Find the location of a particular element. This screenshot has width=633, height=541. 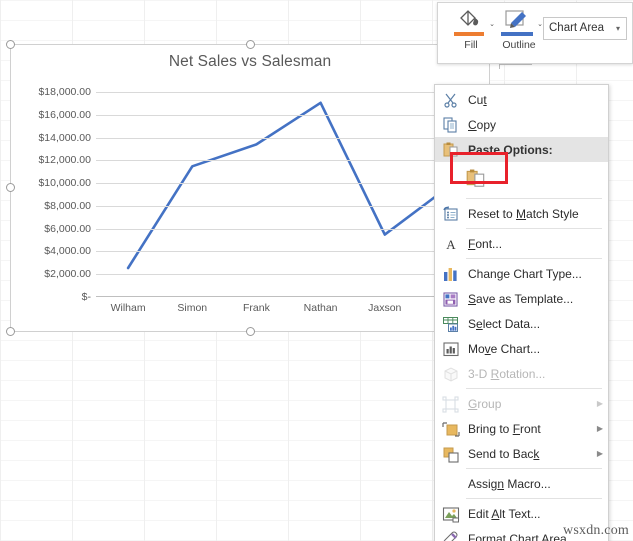

cube-3d-icon is located at coordinates (451, 374).